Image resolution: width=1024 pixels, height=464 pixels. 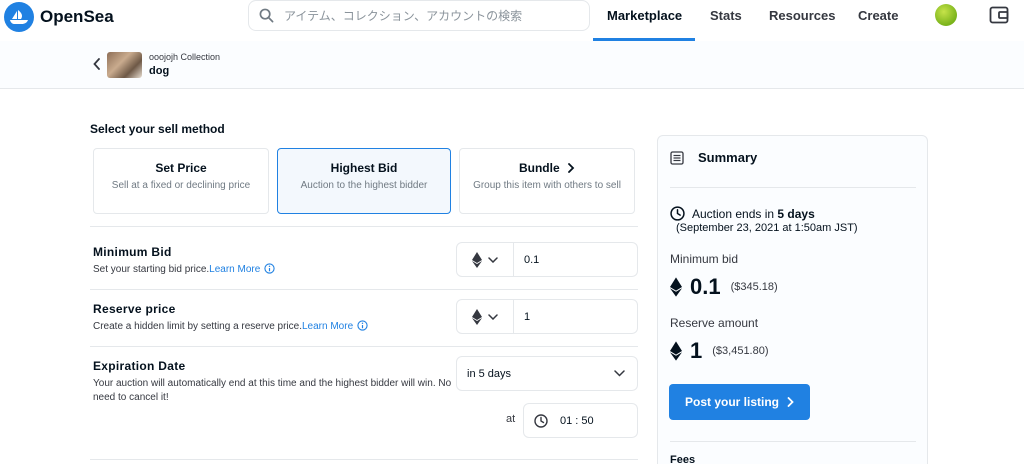 What do you see at coordinates (184, 57) in the screenshot?
I see `collection-name: ooojojh Collection` at bounding box center [184, 57].